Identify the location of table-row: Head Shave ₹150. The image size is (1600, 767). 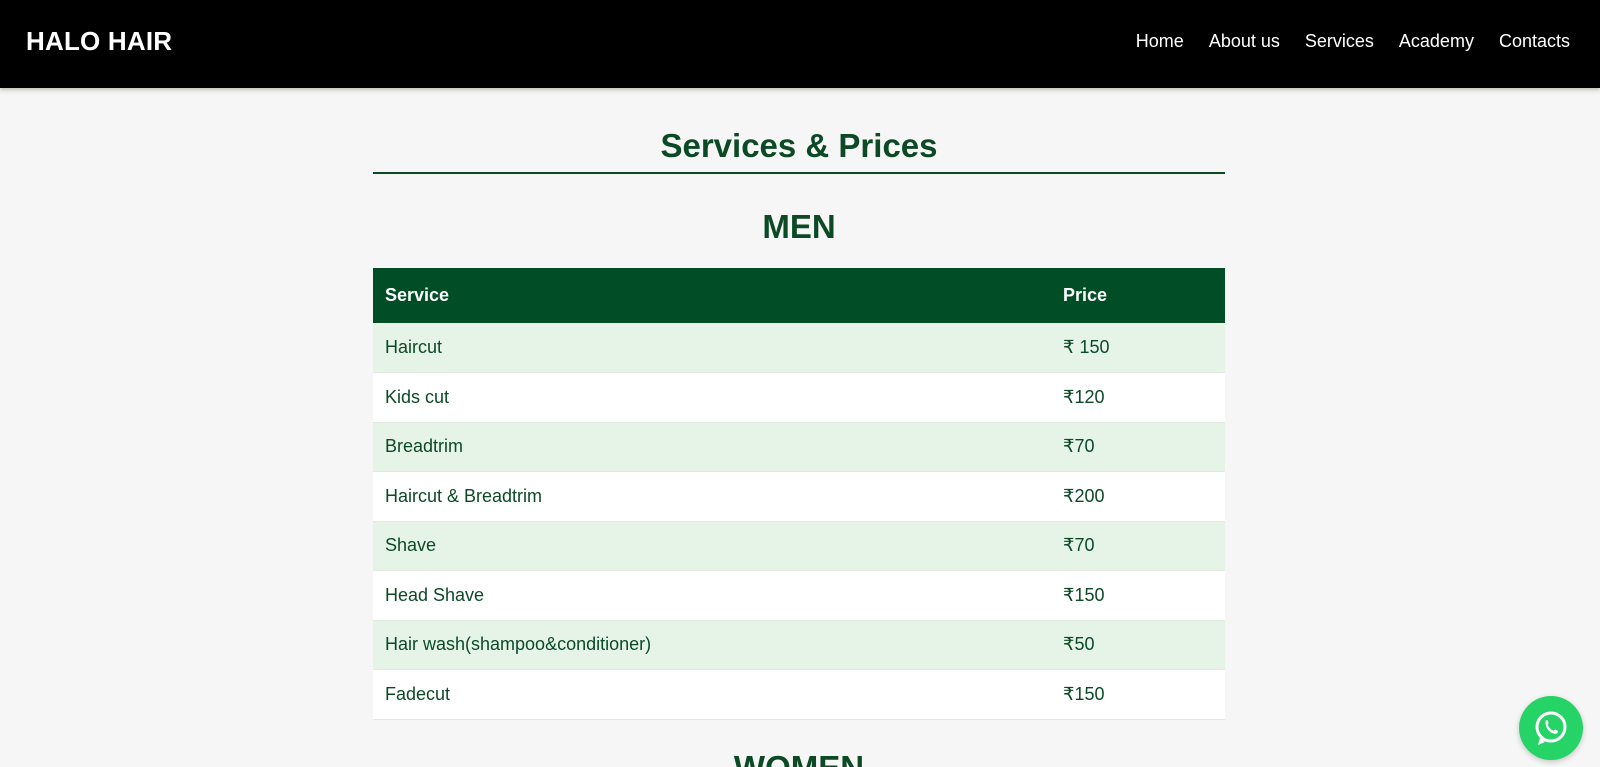
(799, 595).